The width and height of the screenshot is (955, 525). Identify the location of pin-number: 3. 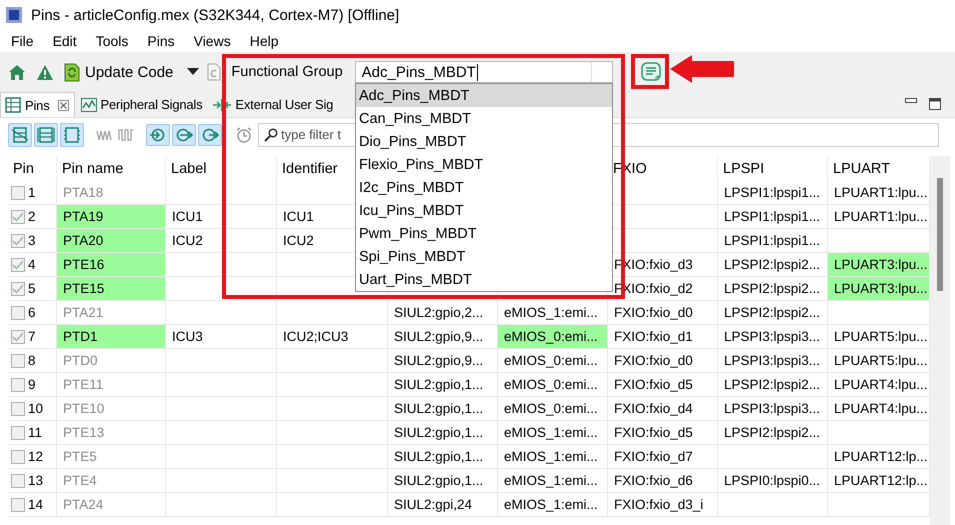
(32, 240).